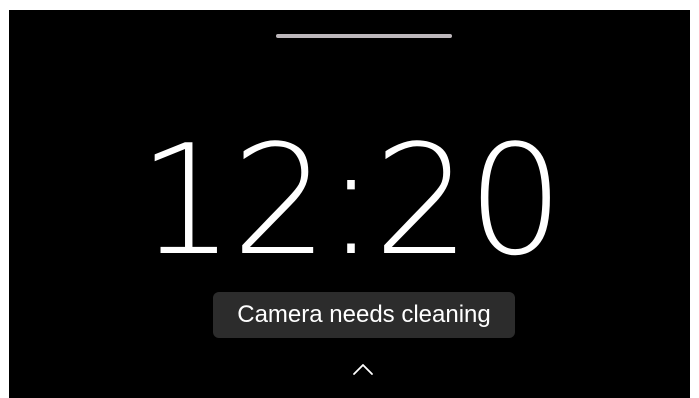 The width and height of the screenshot is (699, 398). I want to click on chevron-up-icon, so click(363, 369).